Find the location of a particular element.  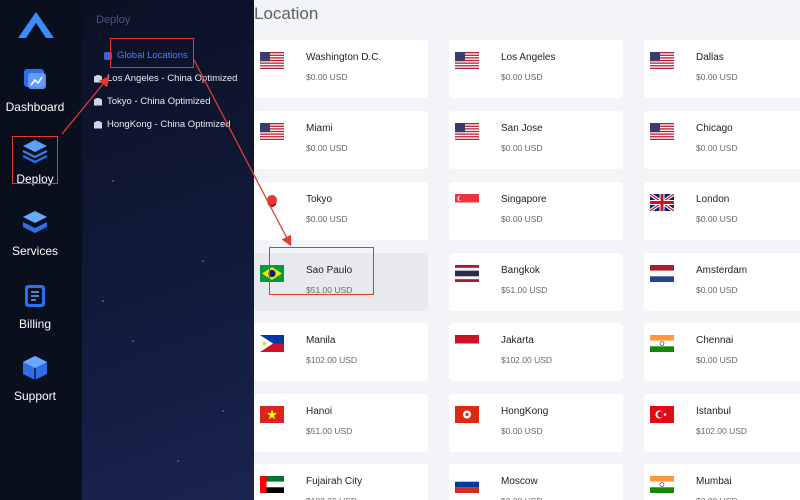

nav-billing: Billing is located at coordinates (35, 306).